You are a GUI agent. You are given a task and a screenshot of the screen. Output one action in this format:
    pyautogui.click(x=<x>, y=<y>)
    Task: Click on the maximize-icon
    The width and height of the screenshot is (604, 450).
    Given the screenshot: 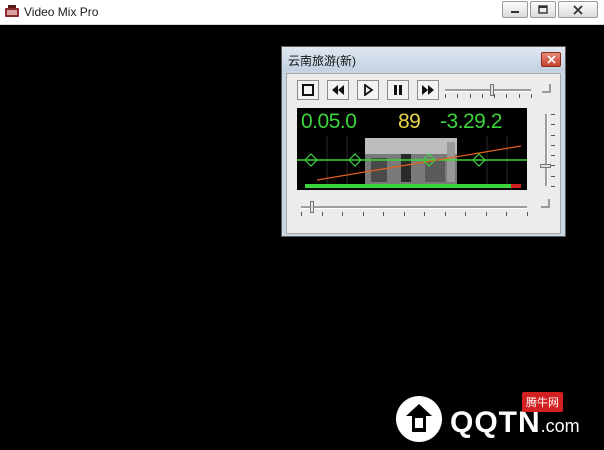 What is the action you would take?
    pyautogui.click(x=543, y=9)
    